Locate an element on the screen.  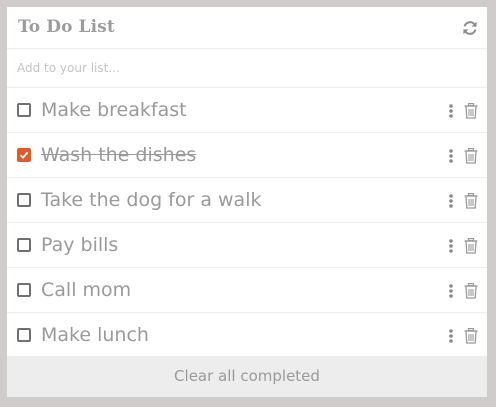
list-item: Wash the dishes is located at coordinates (247, 155).